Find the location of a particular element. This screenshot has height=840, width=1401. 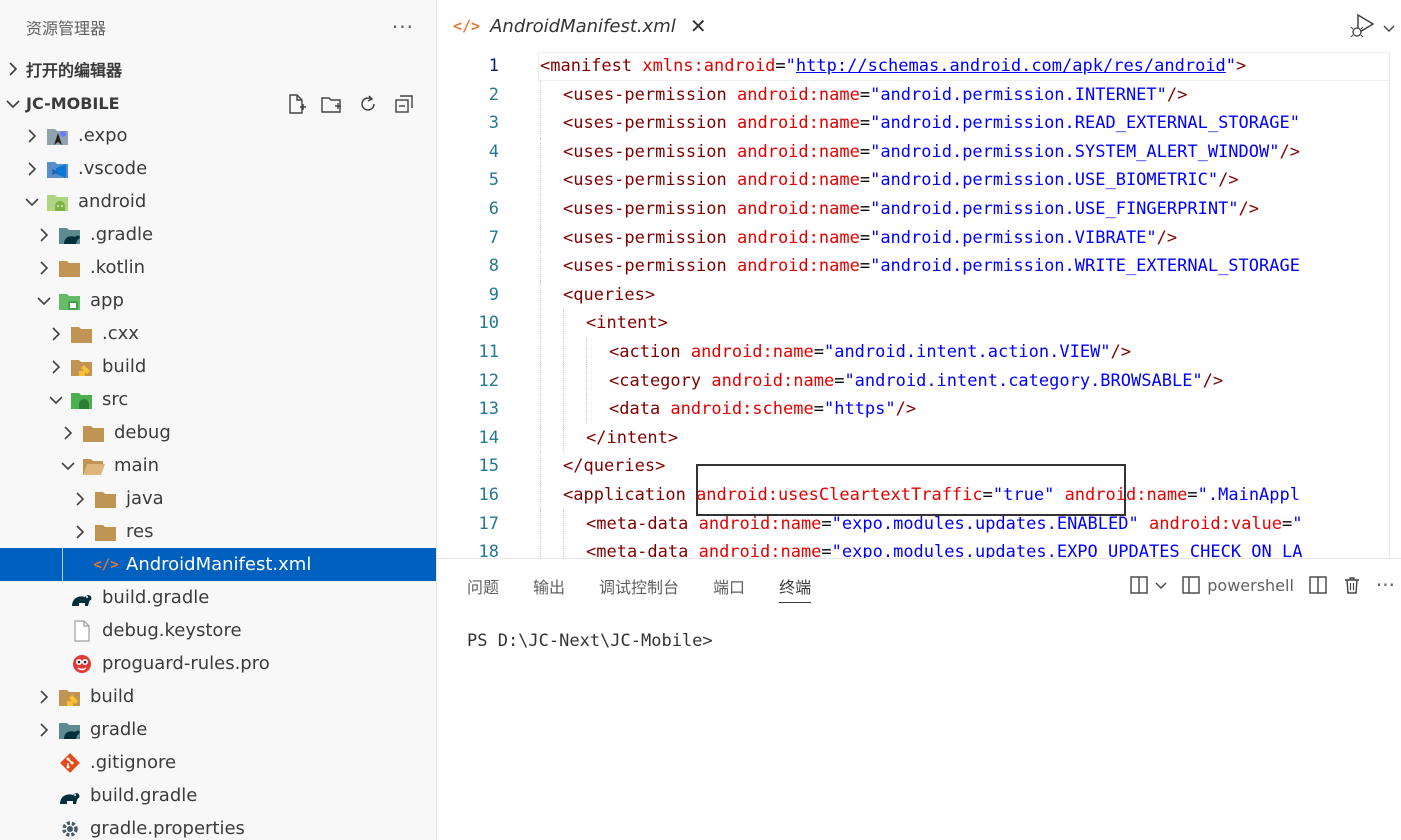

explorer-header: 资源管理器 ··· is located at coordinates (218, 27).